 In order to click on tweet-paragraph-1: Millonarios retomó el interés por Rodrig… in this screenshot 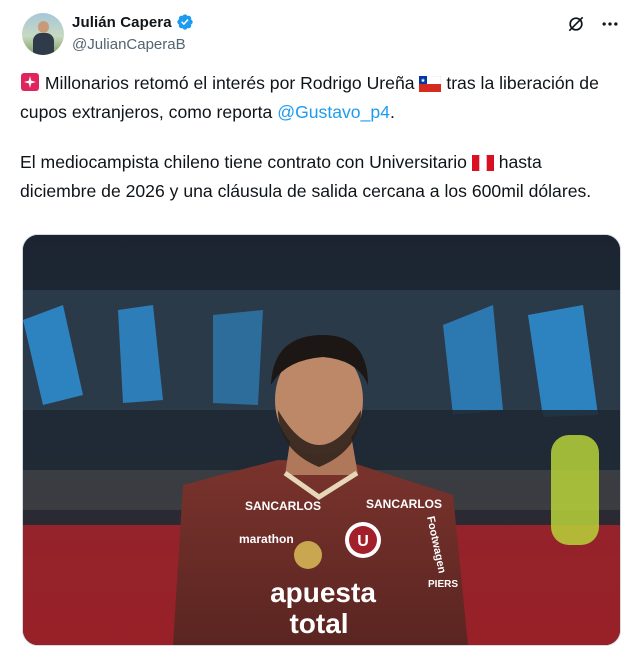, I will do `click(320, 98)`.